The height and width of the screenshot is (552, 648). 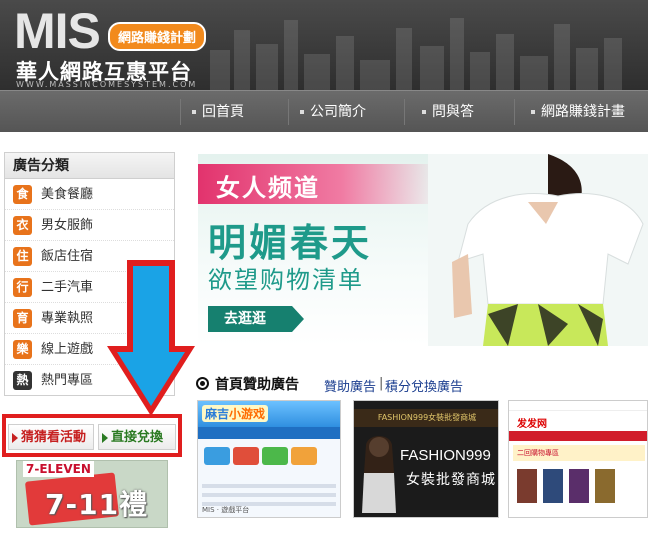 I want to click on guess-activity-button: 猜猜看活動, so click(x=51, y=437).